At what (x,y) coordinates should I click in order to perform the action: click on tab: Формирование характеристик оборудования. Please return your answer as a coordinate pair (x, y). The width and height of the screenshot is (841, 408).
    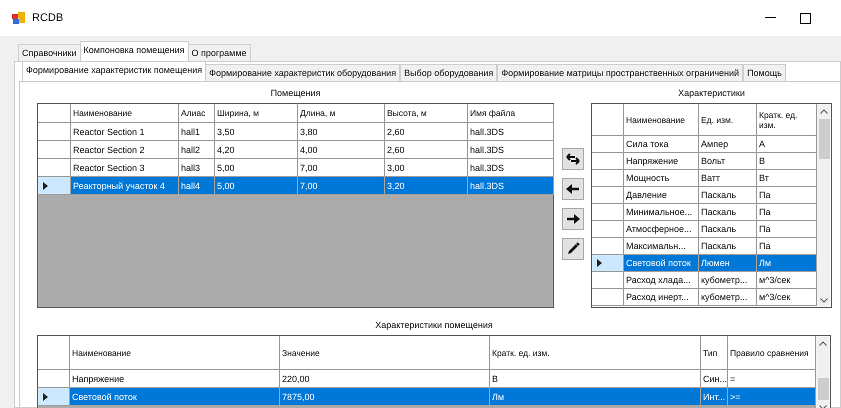
    Looking at the image, I should click on (302, 72).